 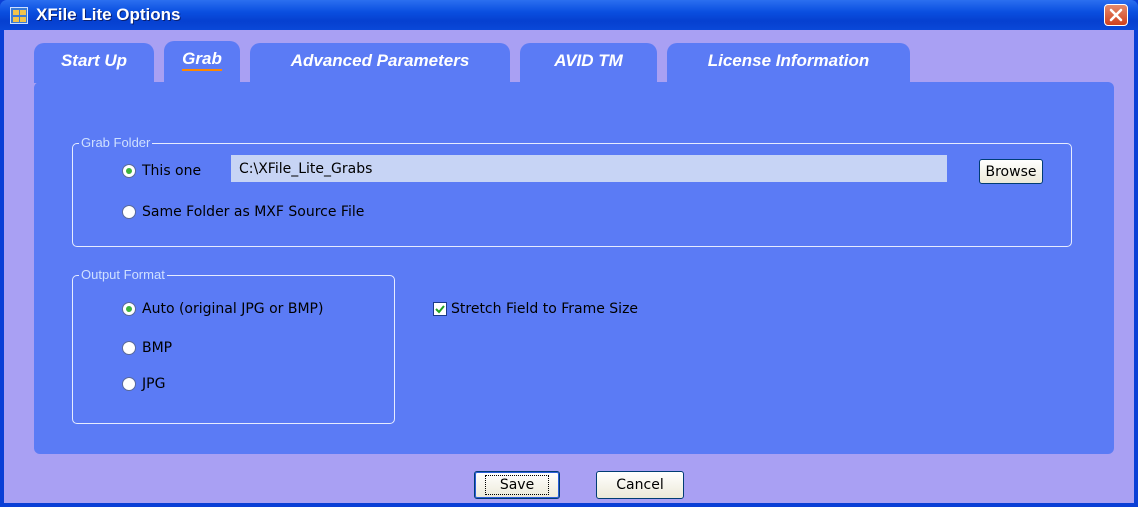 I want to click on save-button-label: Save, so click(x=517, y=485).